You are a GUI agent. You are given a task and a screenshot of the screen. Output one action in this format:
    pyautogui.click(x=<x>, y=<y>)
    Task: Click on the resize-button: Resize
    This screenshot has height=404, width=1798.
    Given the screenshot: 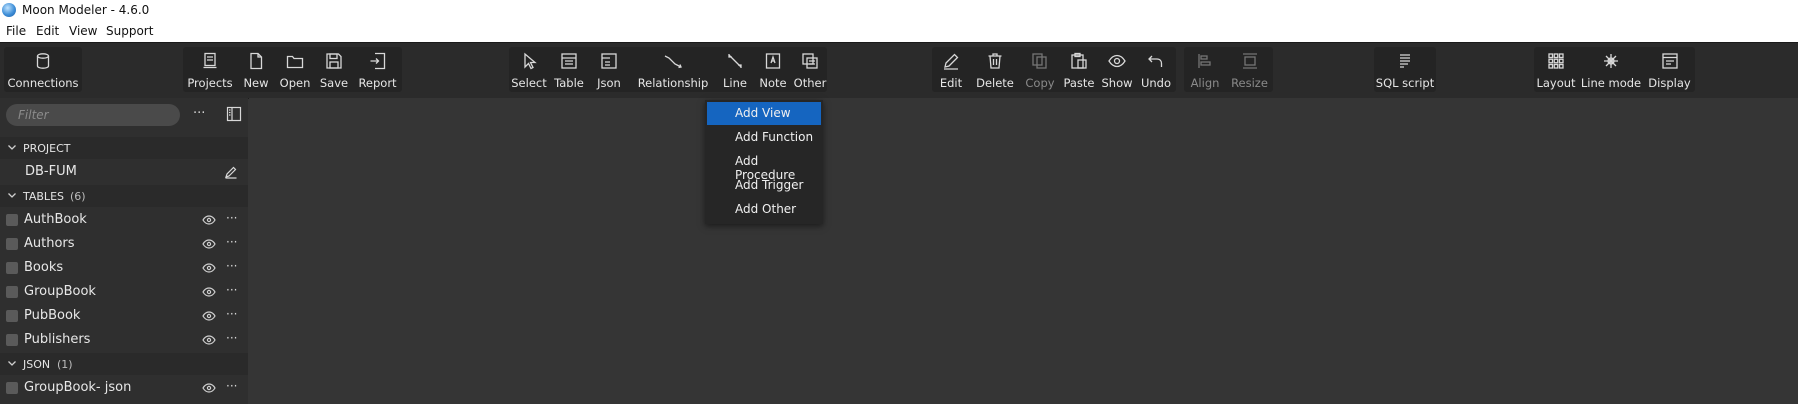 What is the action you would take?
    pyautogui.click(x=1249, y=69)
    